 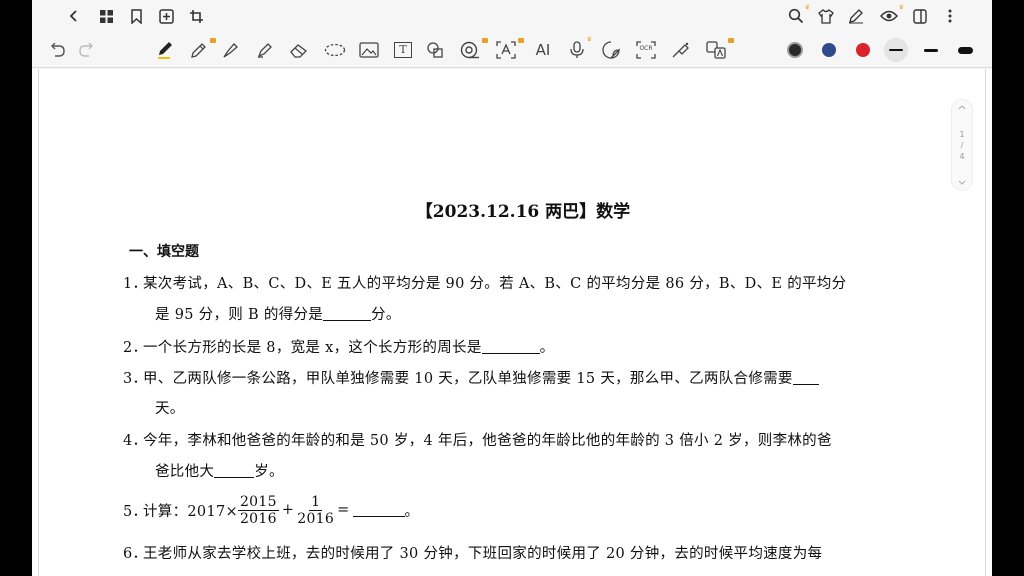 What do you see at coordinates (962, 183) in the screenshot?
I see `chevron-down-icon` at bounding box center [962, 183].